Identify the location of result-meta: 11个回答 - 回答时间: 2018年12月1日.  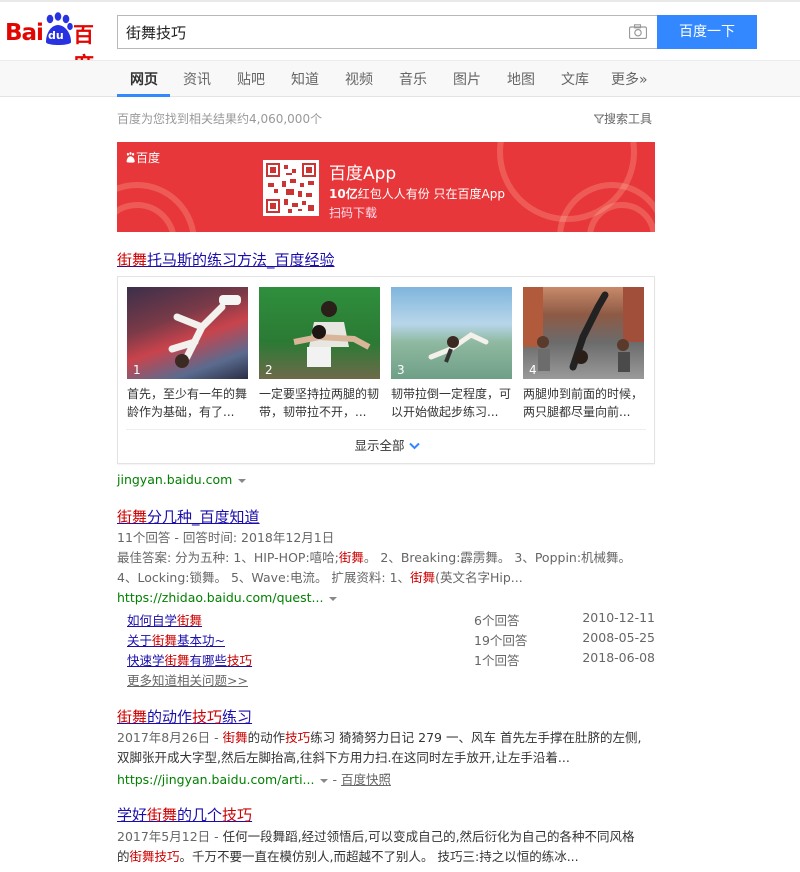
(226, 537).